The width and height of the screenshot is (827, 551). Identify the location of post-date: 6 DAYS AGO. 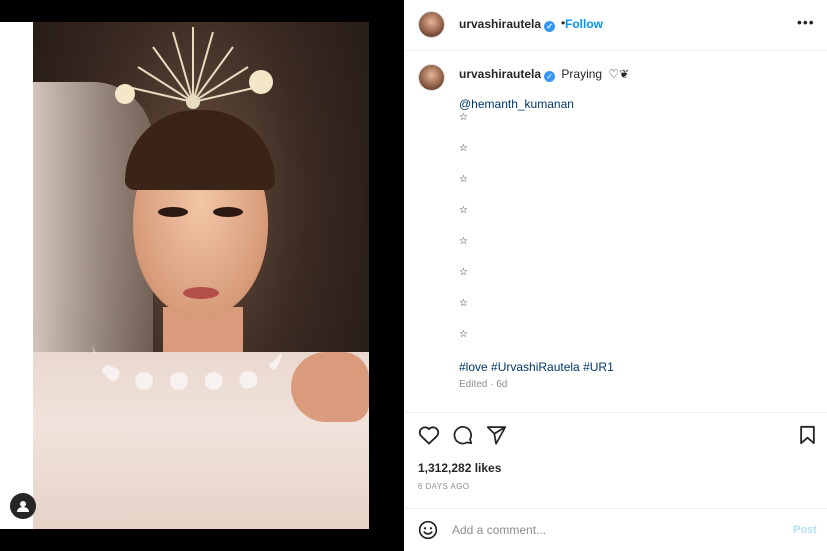
(443, 486).